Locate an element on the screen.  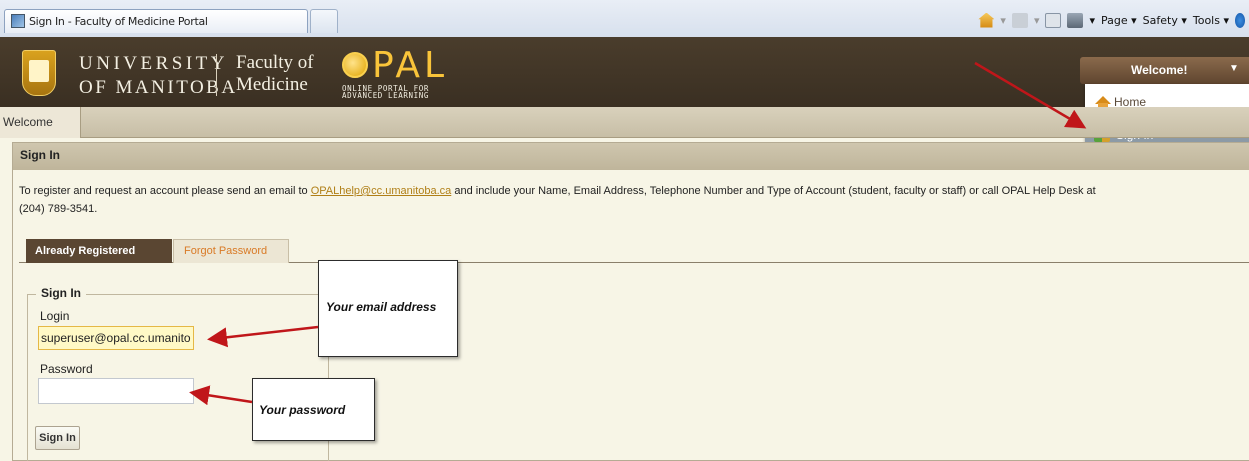
arrow-to-sign-in-menu is located at coordinates (1030, 95).